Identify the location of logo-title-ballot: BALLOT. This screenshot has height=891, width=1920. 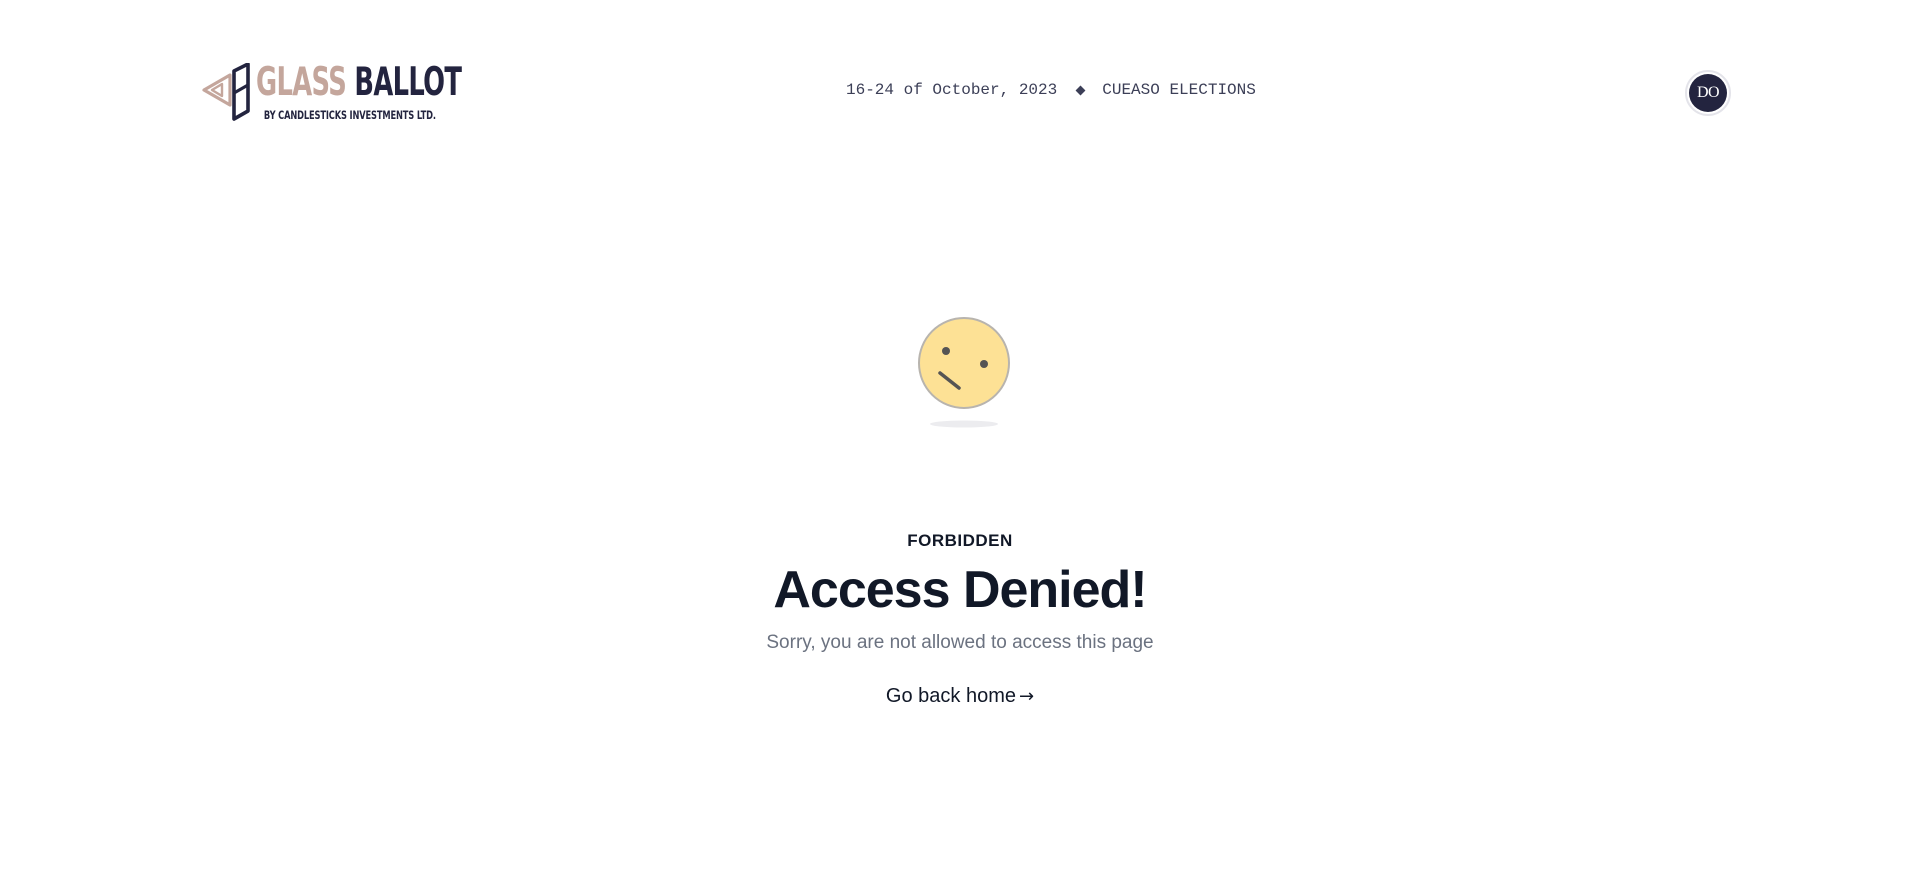
(408, 82).